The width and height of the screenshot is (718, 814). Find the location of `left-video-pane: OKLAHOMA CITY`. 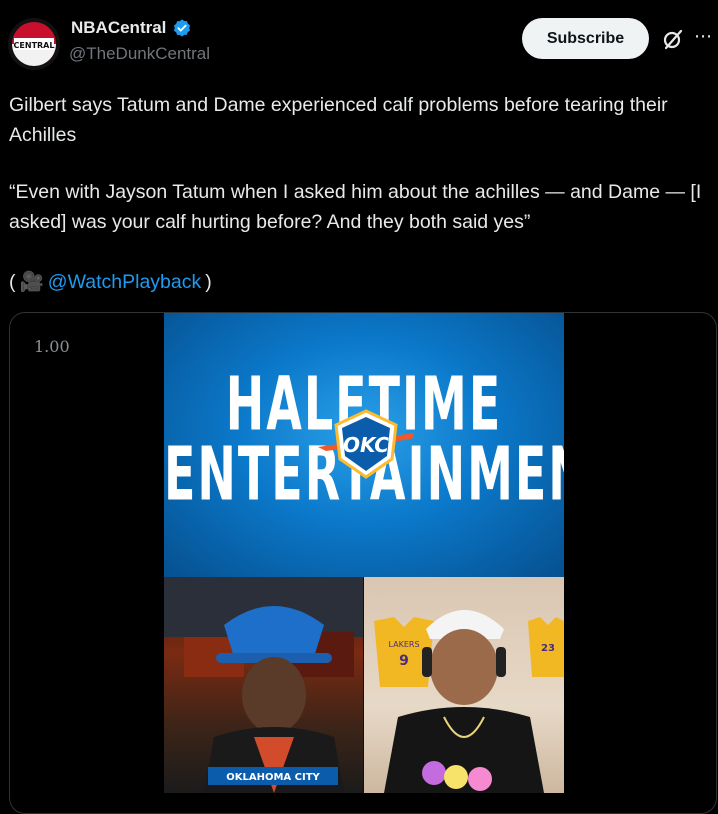

left-video-pane: OKLAHOMA CITY is located at coordinates (264, 685).